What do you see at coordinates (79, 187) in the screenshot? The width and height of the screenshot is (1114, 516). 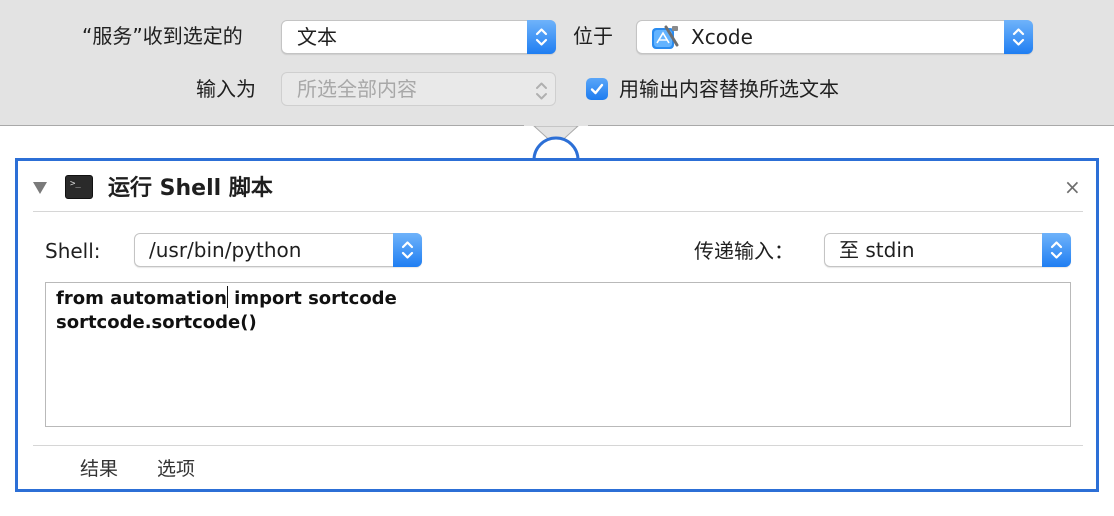 I see `terminal-icon: >_` at bounding box center [79, 187].